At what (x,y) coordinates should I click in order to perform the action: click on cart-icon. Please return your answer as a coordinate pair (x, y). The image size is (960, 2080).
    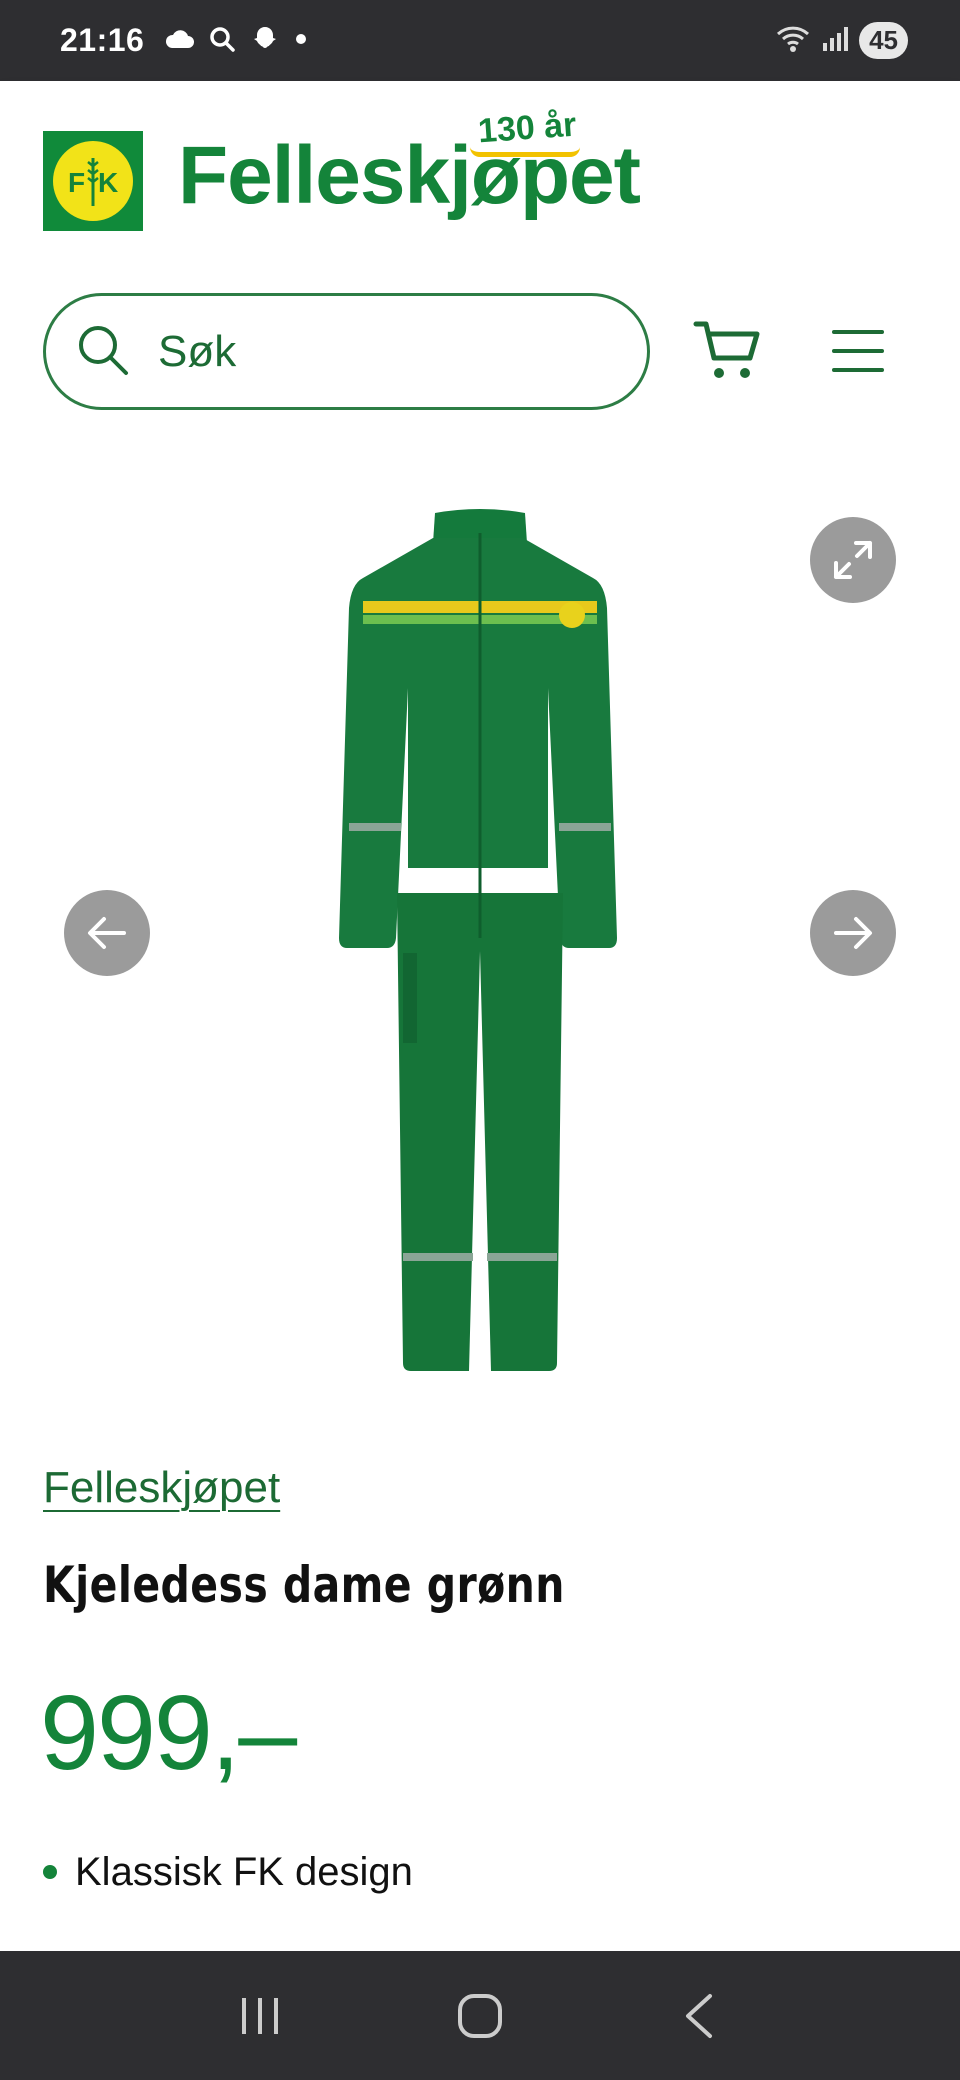
    Looking at the image, I should click on (726, 349).